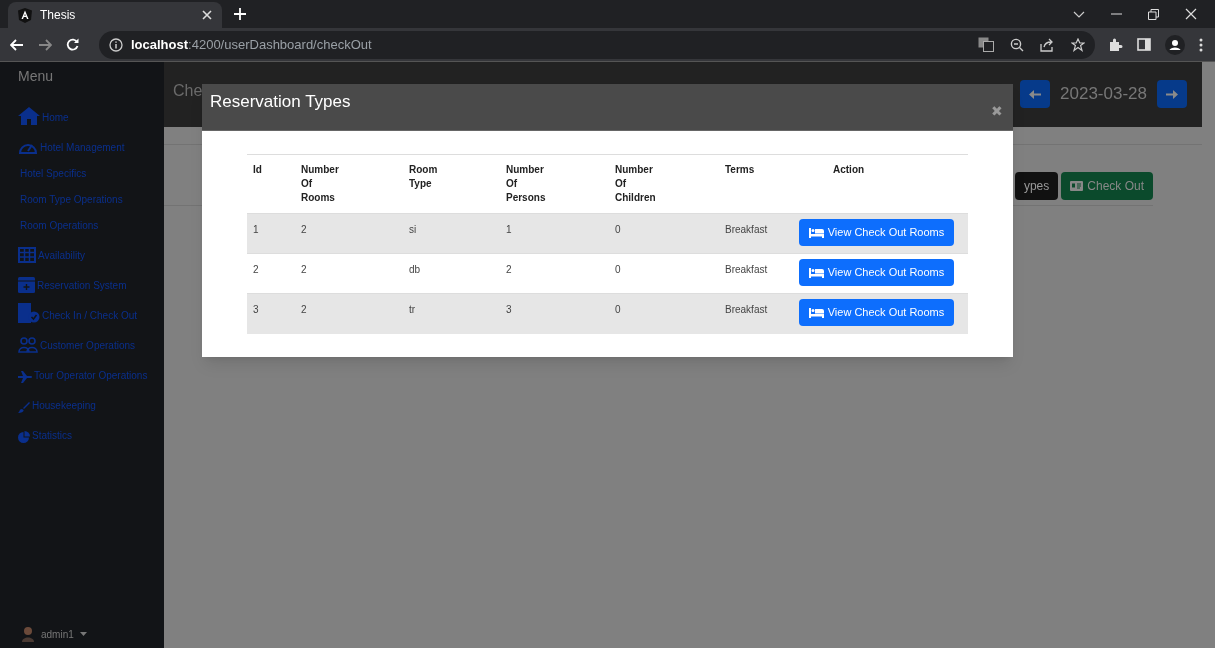 This screenshot has width=1215, height=648. Describe the element at coordinates (24, 407) in the screenshot. I see `brush-icon` at that location.